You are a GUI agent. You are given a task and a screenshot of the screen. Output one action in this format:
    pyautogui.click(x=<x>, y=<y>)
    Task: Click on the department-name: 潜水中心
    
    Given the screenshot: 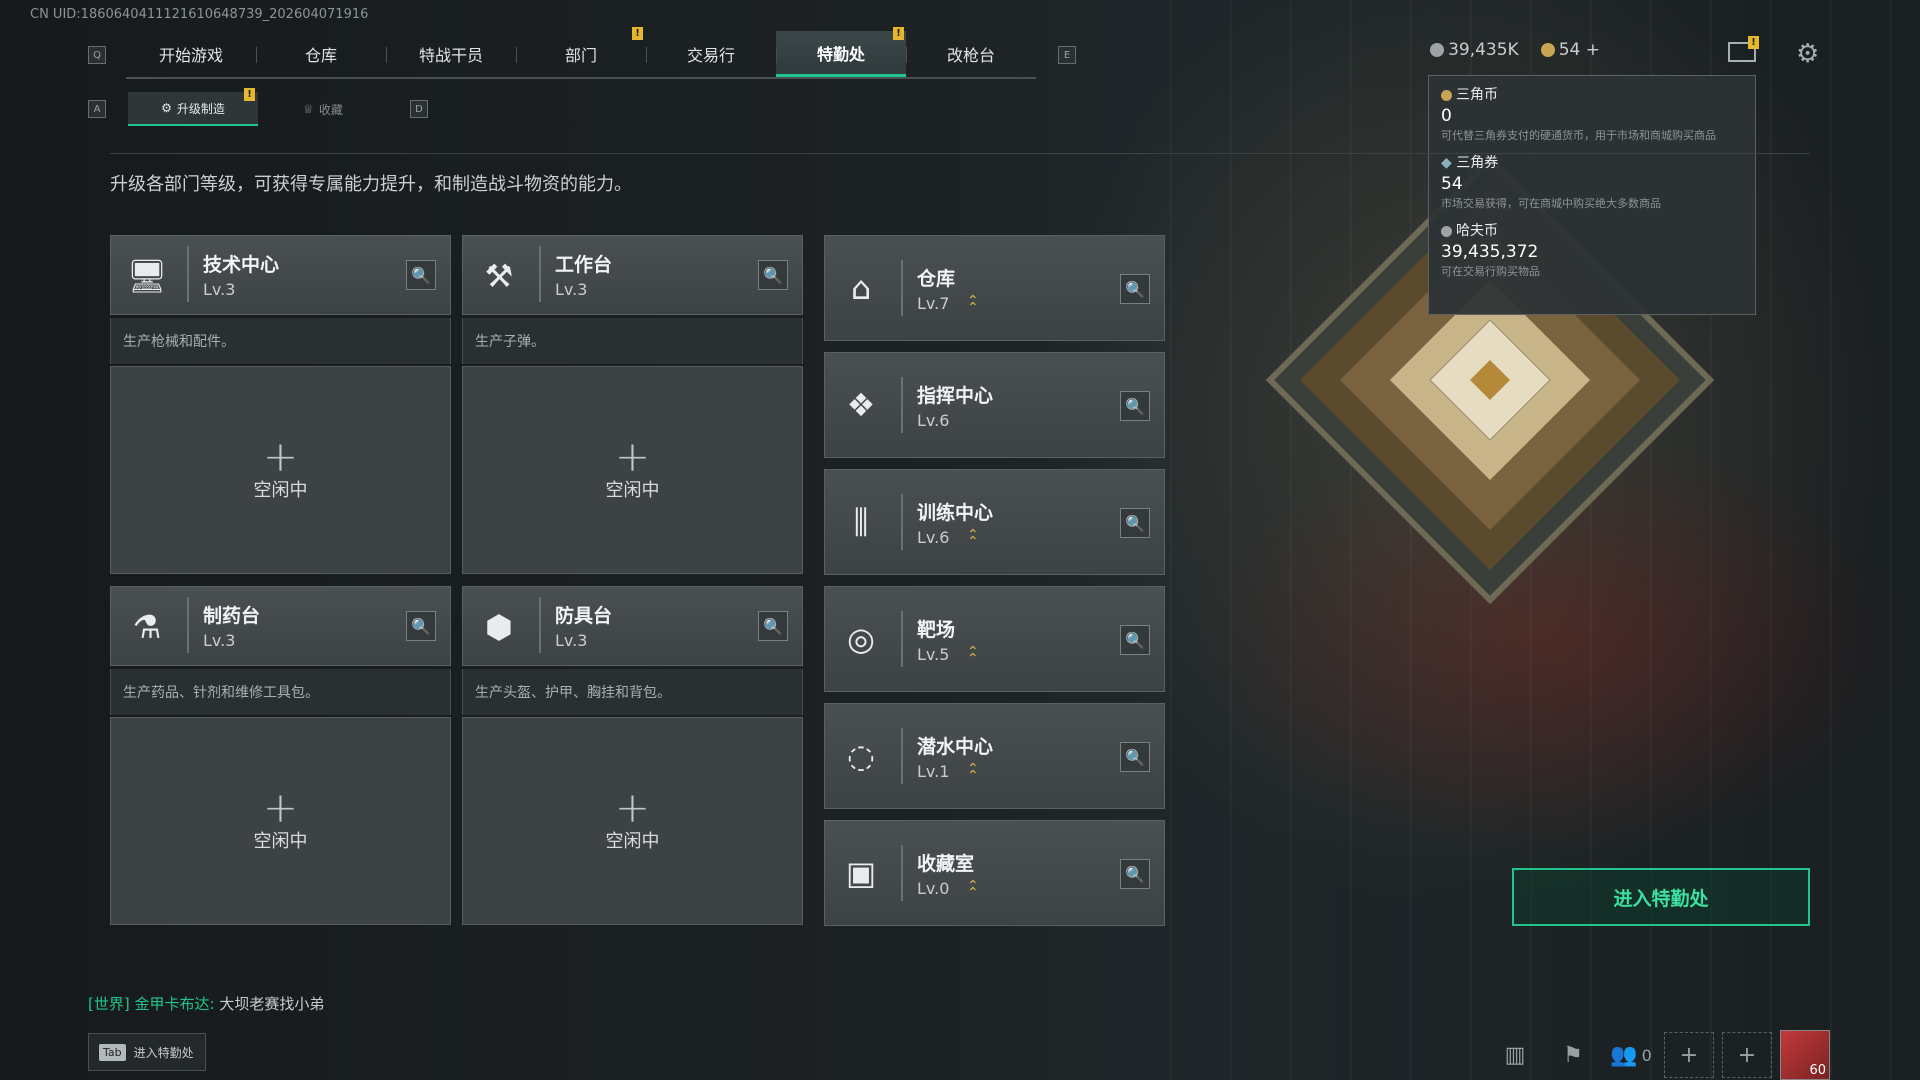 What is the action you would take?
    pyautogui.click(x=955, y=747)
    